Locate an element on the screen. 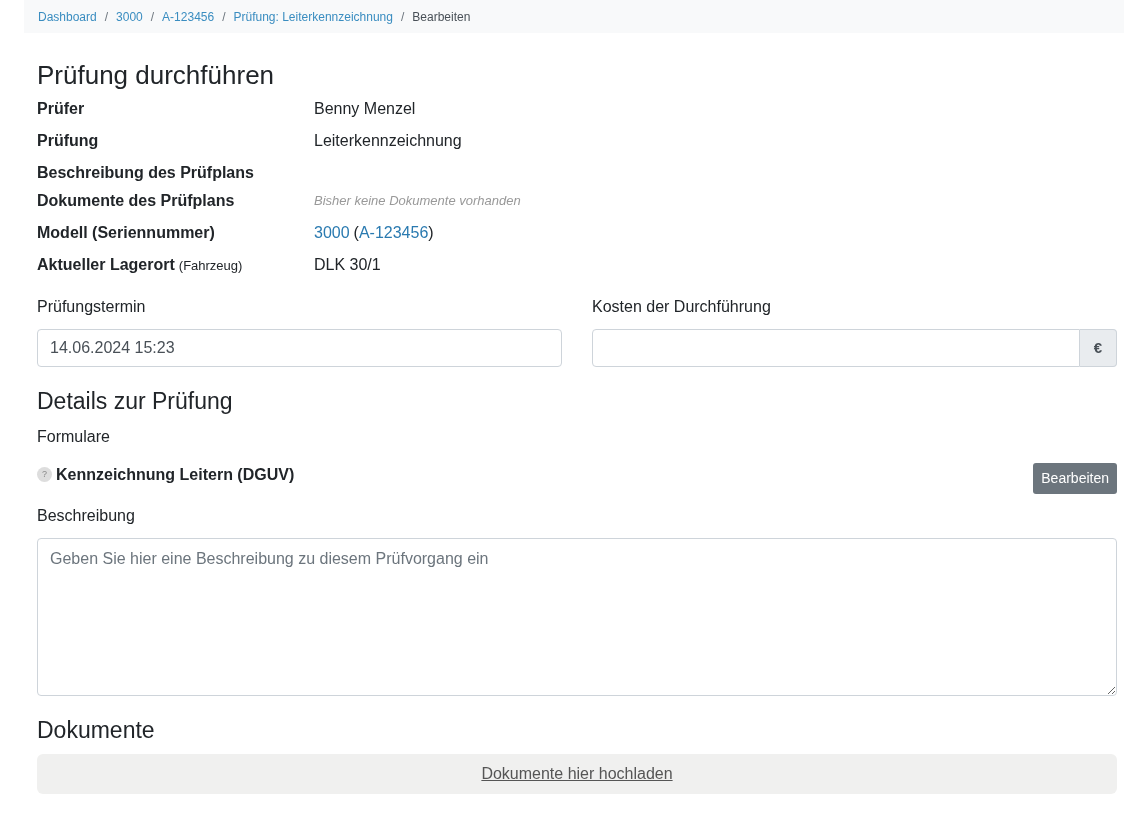 This screenshot has height=814, width=1148. page-title: Prüfung durchführen is located at coordinates (156, 75).